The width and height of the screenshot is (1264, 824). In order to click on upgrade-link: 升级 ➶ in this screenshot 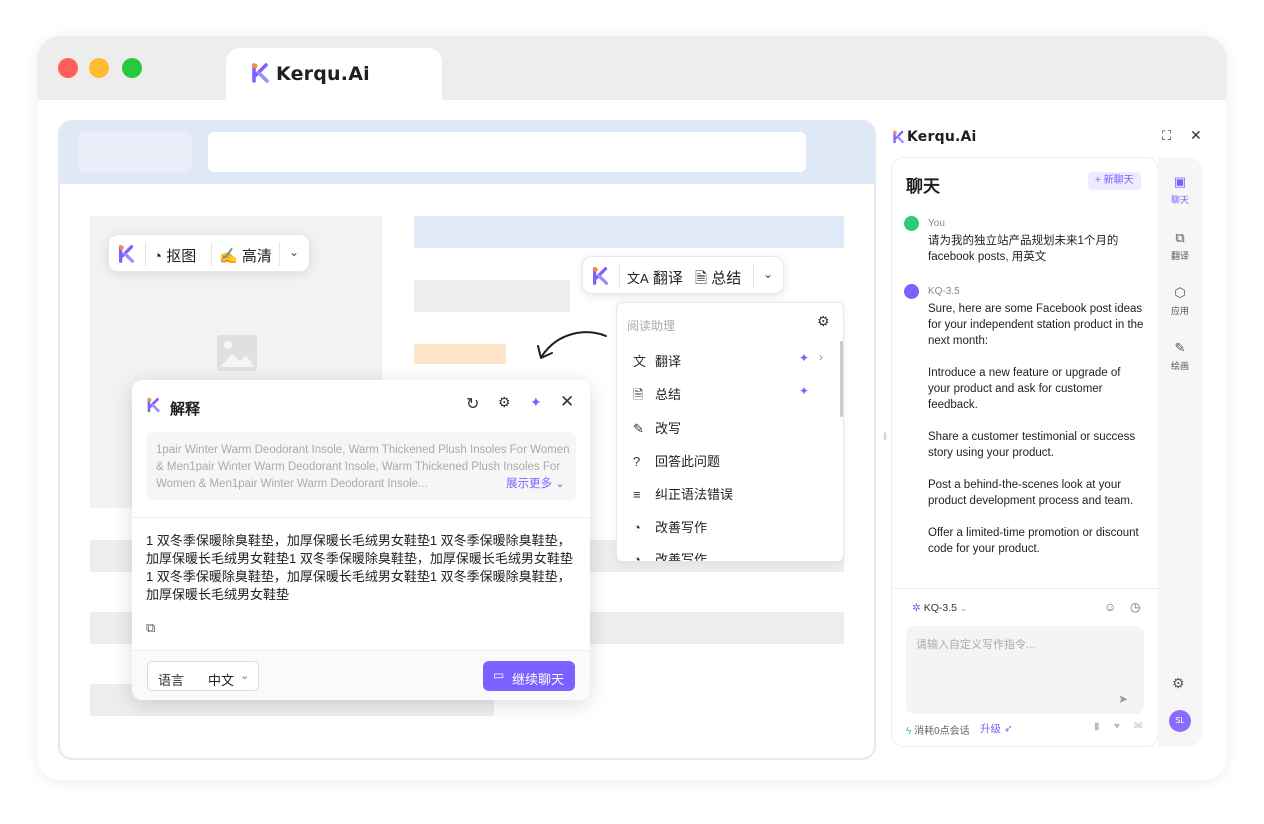, I will do `click(996, 728)`.